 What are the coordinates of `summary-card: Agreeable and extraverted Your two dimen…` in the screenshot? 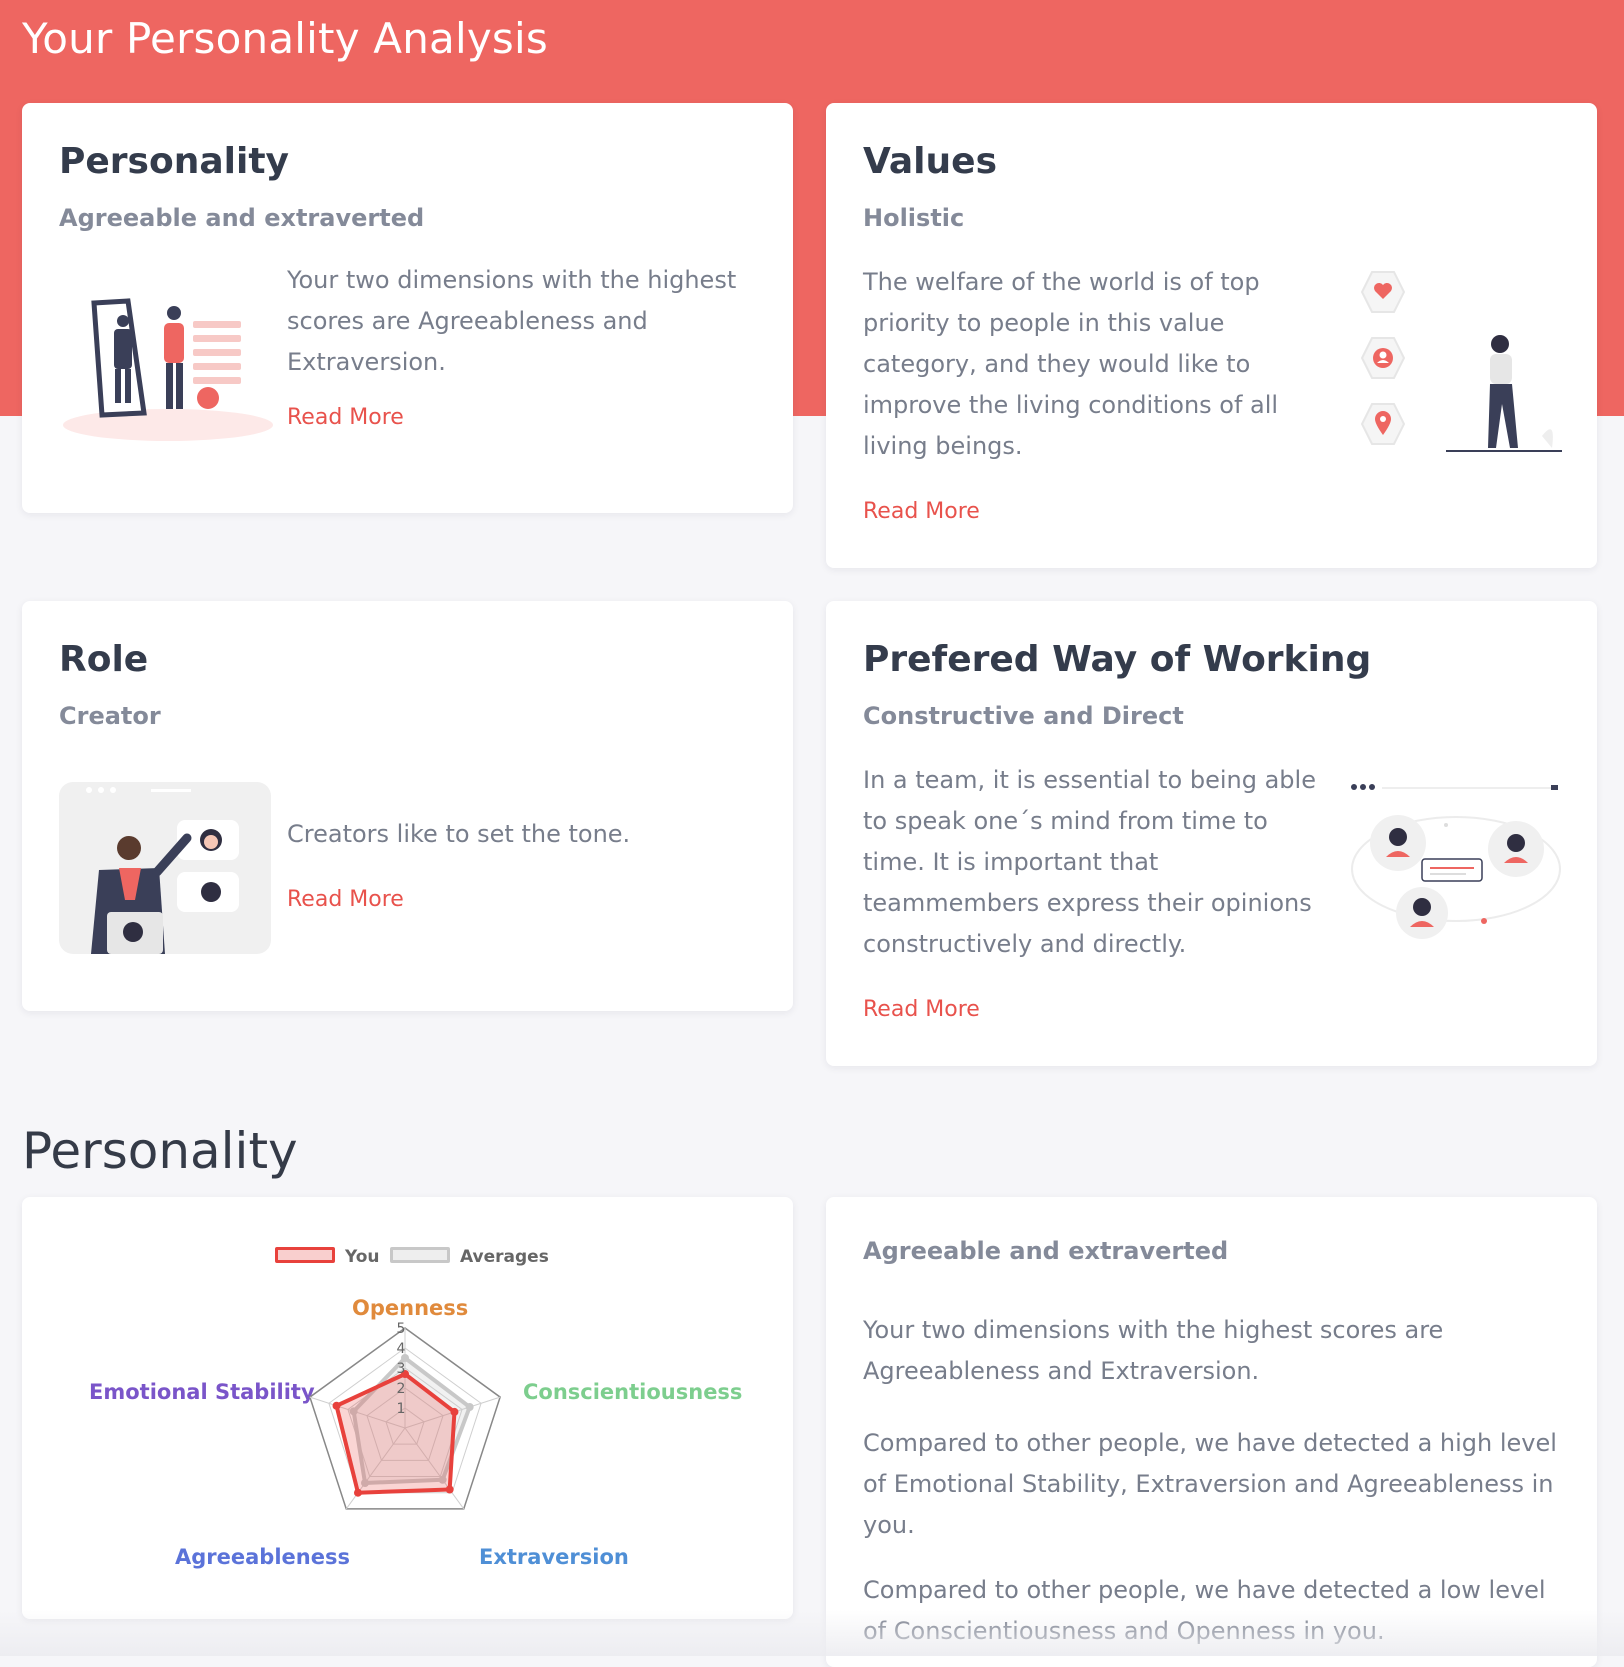 It's located at (1211, 1432).